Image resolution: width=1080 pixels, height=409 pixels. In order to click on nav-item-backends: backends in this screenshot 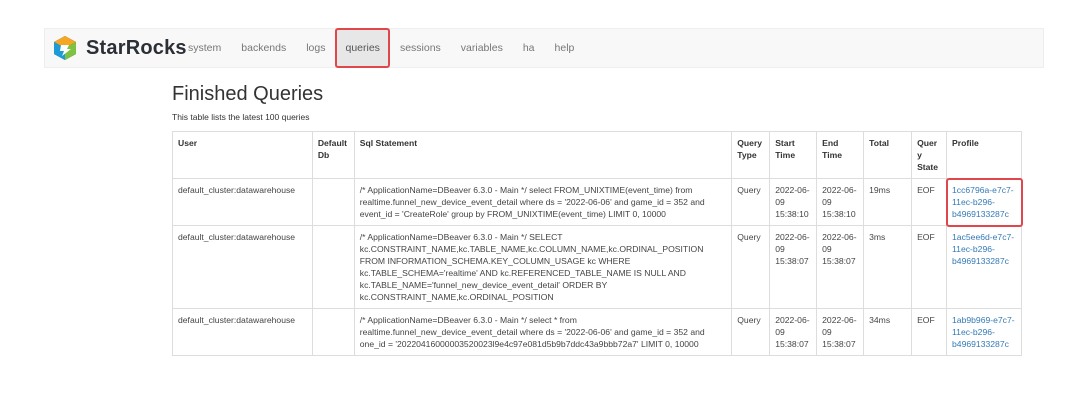, I will do `click(263, 48)`.